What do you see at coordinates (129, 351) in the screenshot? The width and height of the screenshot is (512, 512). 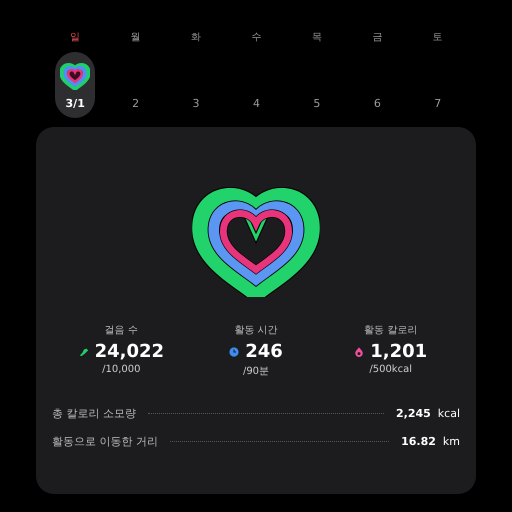 I see `stat-value: 24,022` at bounding box center [129, 351].